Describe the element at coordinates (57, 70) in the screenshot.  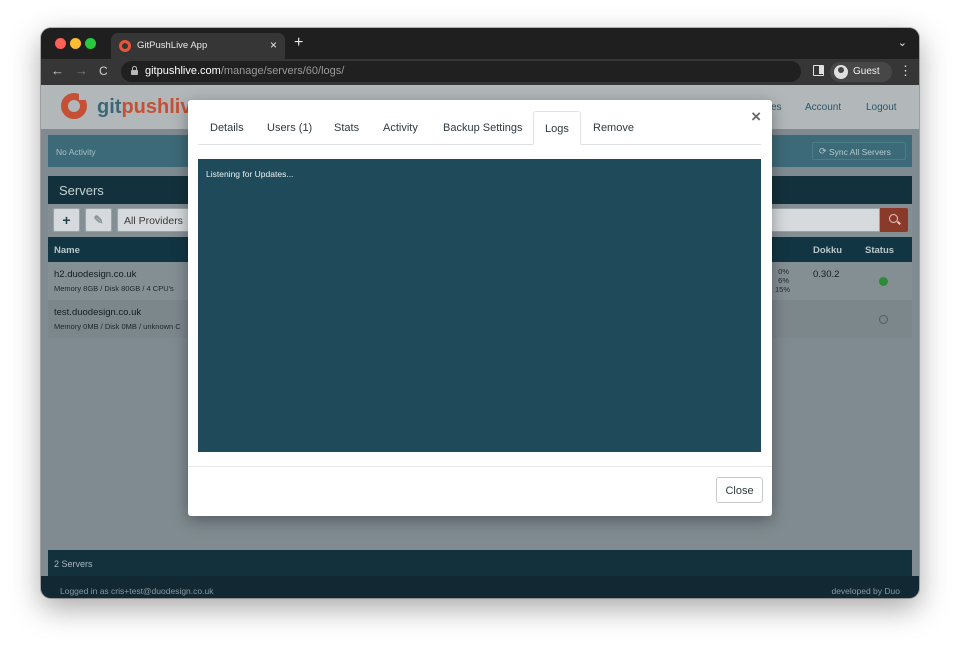
I see `back-arrow-icon: ←` at that location.